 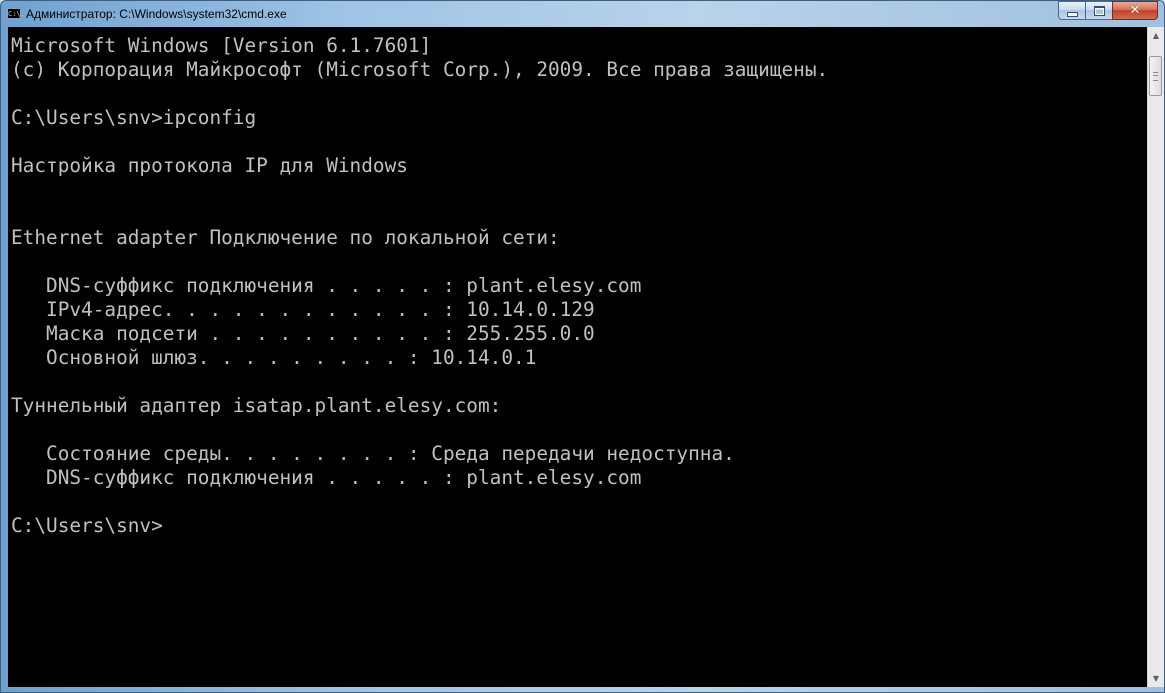 I want to click on console-line: Microsoft Windows [Version 6.1.7601], so click(x=221, y=45).